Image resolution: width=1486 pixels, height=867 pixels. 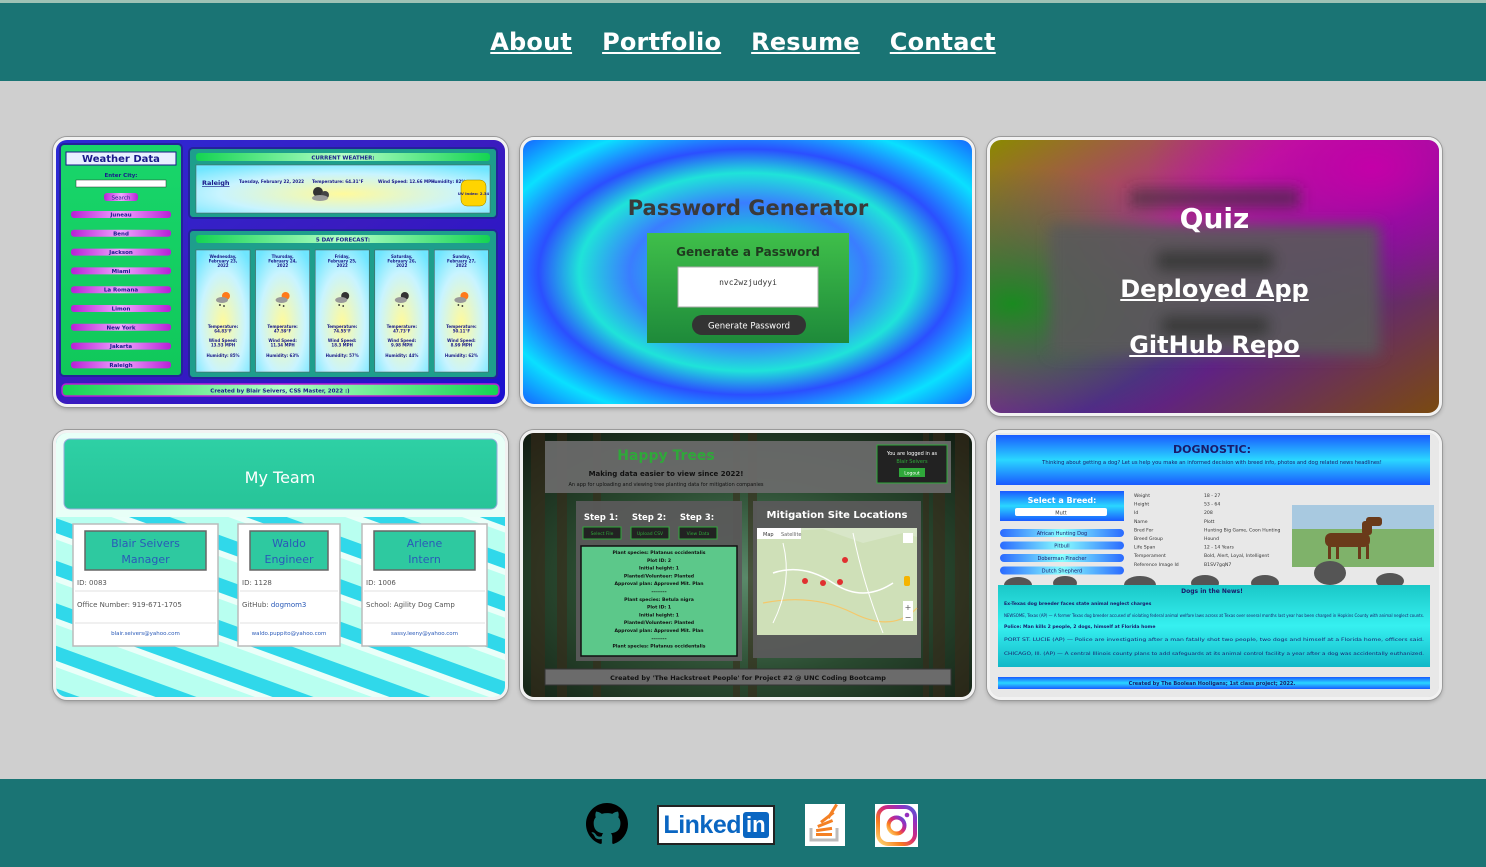 I want to click on team-member-name: Arlene, so click(x=425, y=543).